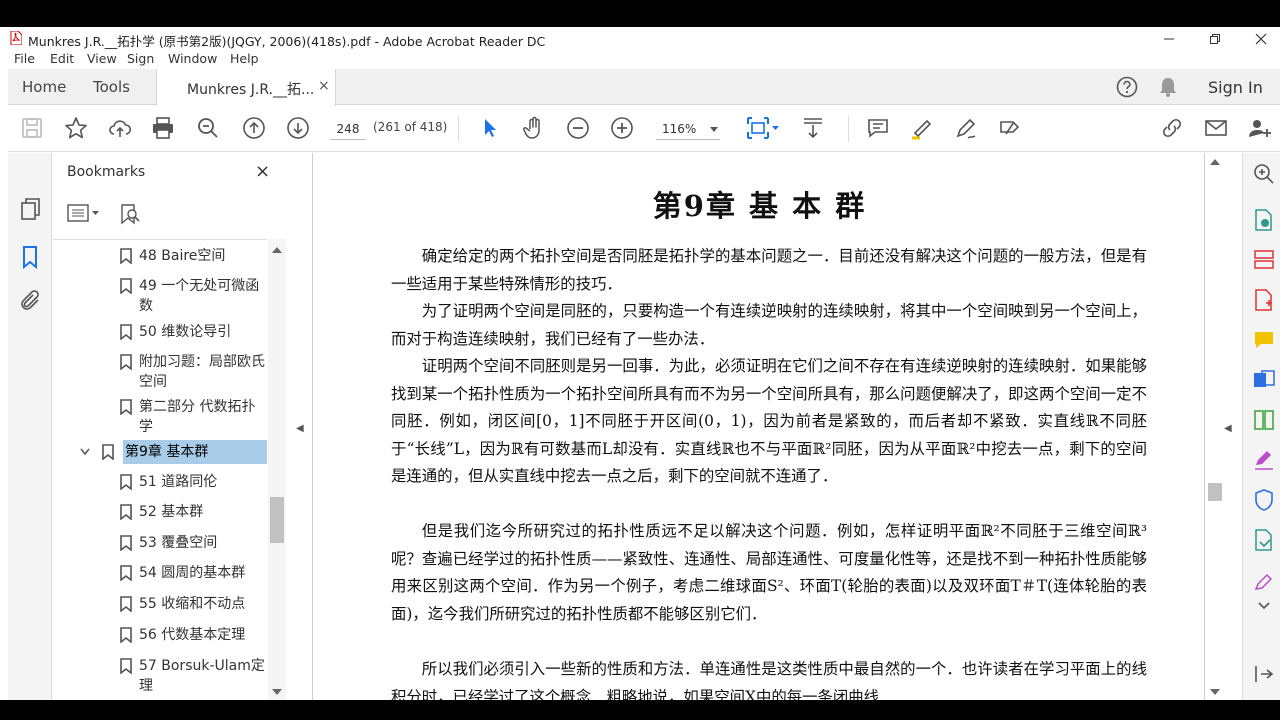 Image resolution: width=1280 pixels, height=720 pixels. Describe the element at coordinates (30, 301) in the screenshot. I see `attachments-paperclip-icon` at that location.